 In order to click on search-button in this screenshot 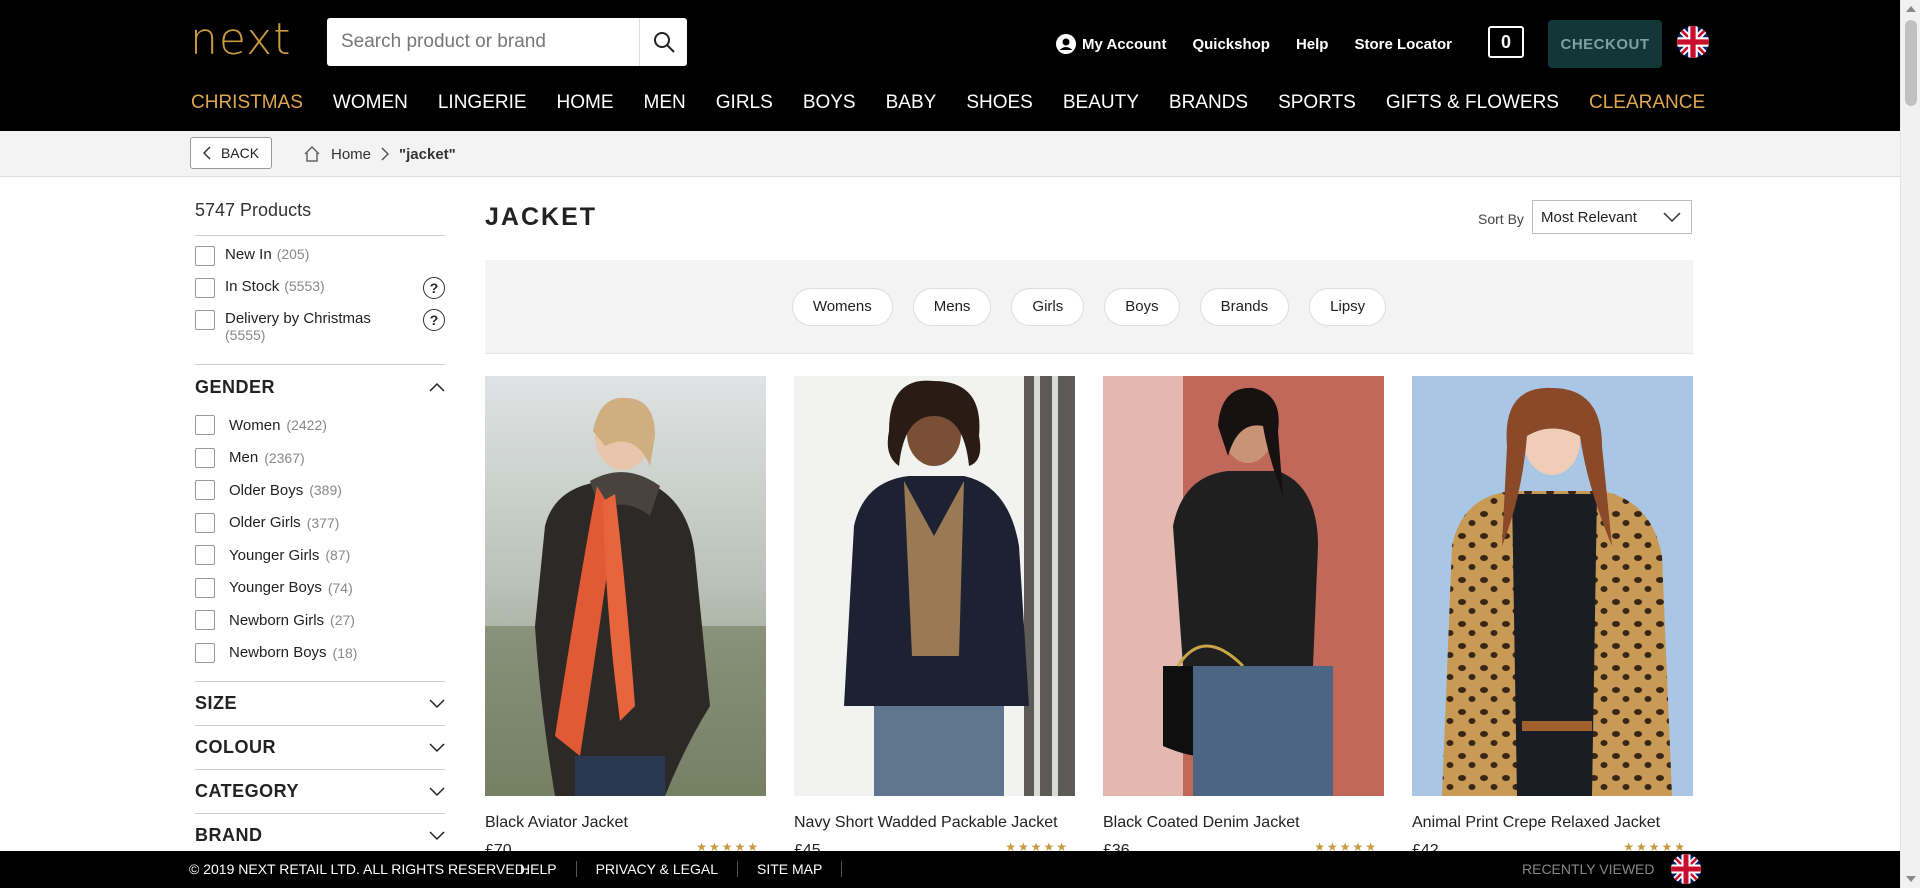, I will do `click(663, 42)`.